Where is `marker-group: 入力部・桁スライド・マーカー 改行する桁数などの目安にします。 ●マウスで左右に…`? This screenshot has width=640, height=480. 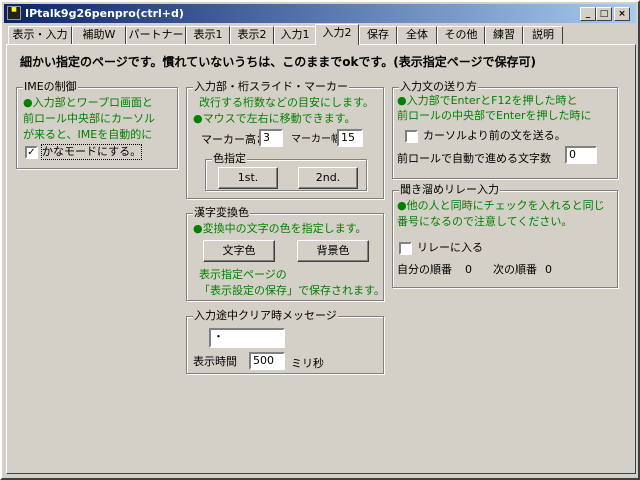
marker-group: 入力部・桁スライド・マーカー 改行する桁数などの目安にします。 ●マウスで左右に… is located at coordinates (285, 139).